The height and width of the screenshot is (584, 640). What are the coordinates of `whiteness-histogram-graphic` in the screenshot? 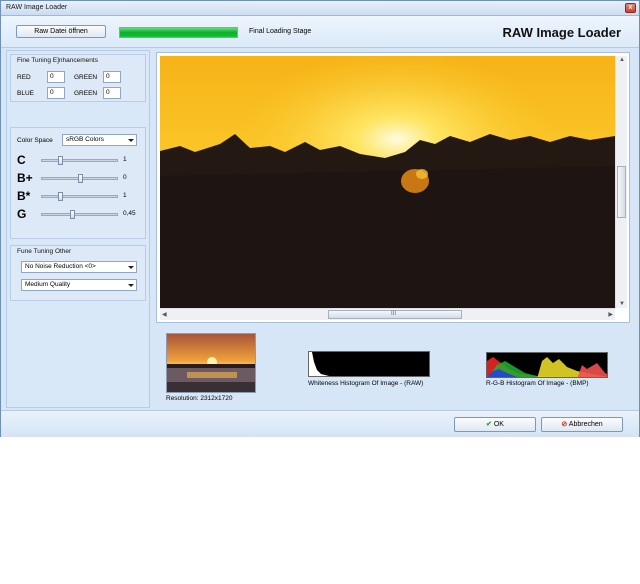 It's located at (319, 364).